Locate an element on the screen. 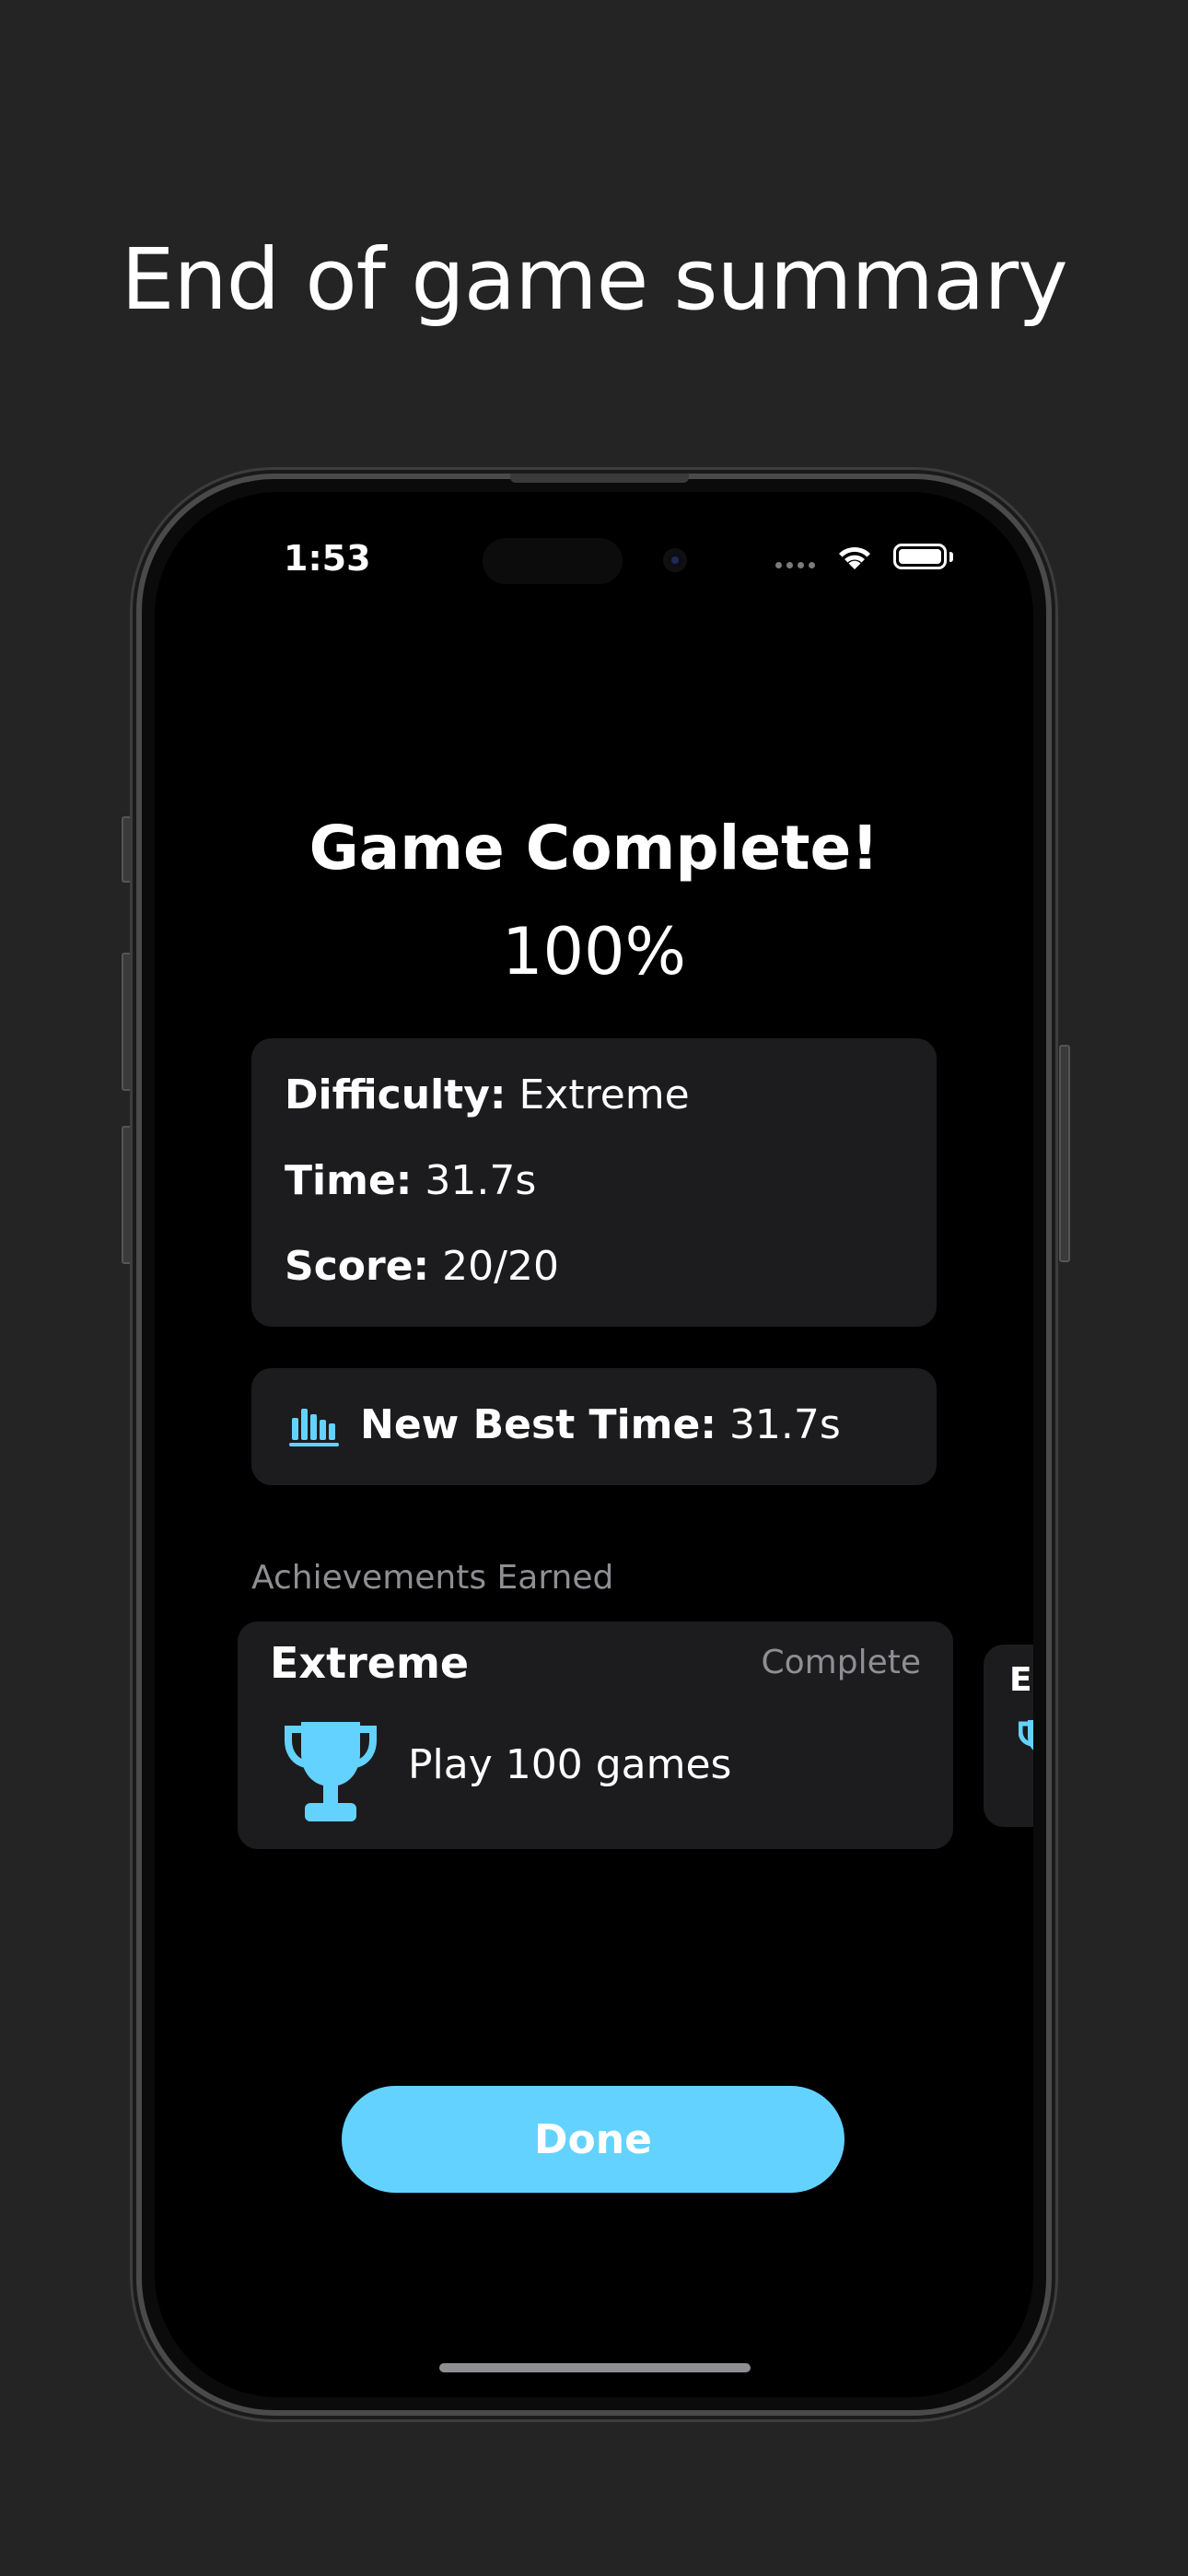 Image resolution: width=1188 pixels, height=2576 pixels. stat-label: Difficulty: is located at coordinates (396, 1094).